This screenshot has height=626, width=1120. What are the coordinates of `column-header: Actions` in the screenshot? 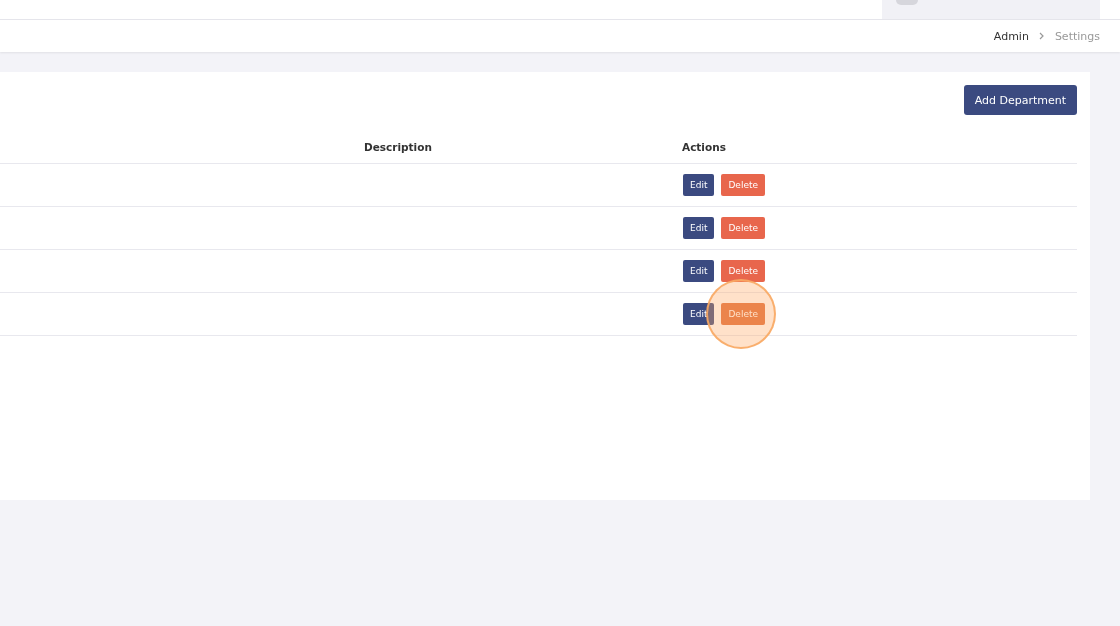 It's located at (704, 146).